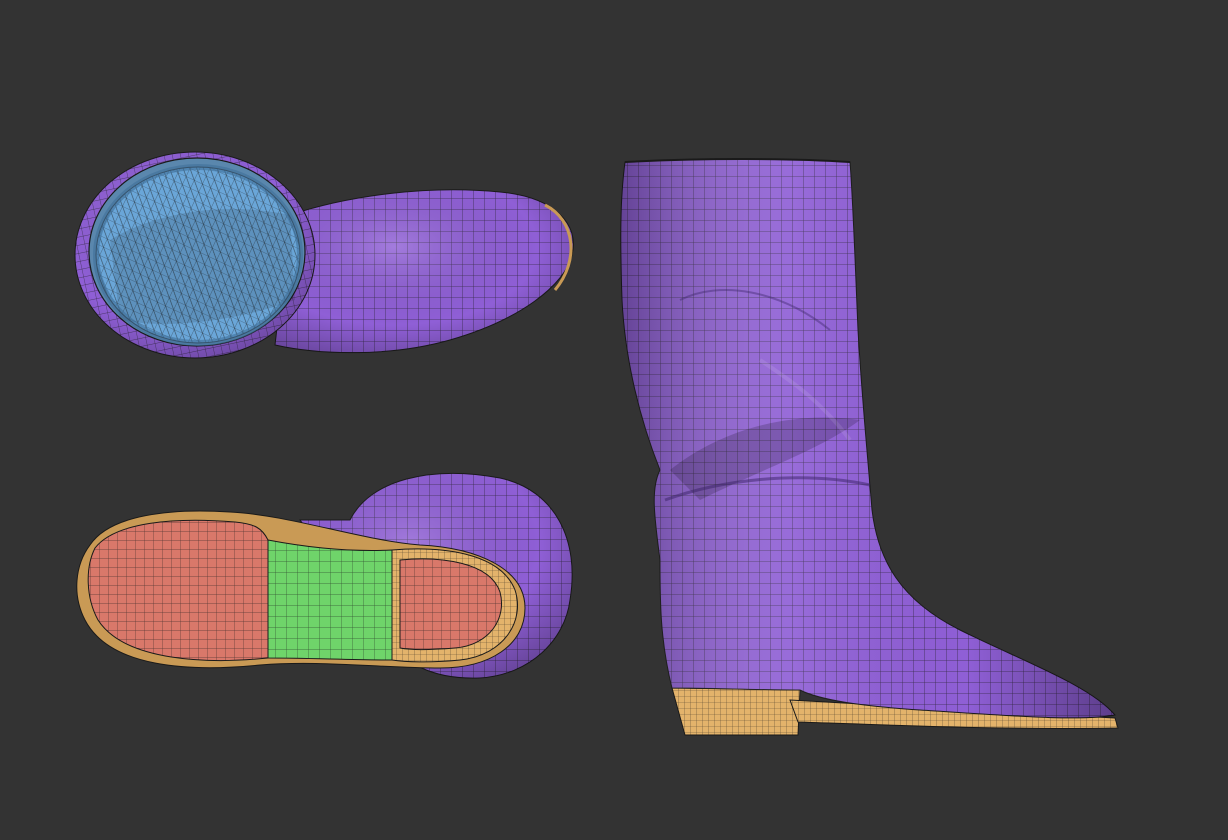 The height and width of the screenshot is (840, 1228). What do you see at coordinates (330, 600) in the screenshot?
I see `bottom-view-sole-shank` at bounding box center [330, 600].